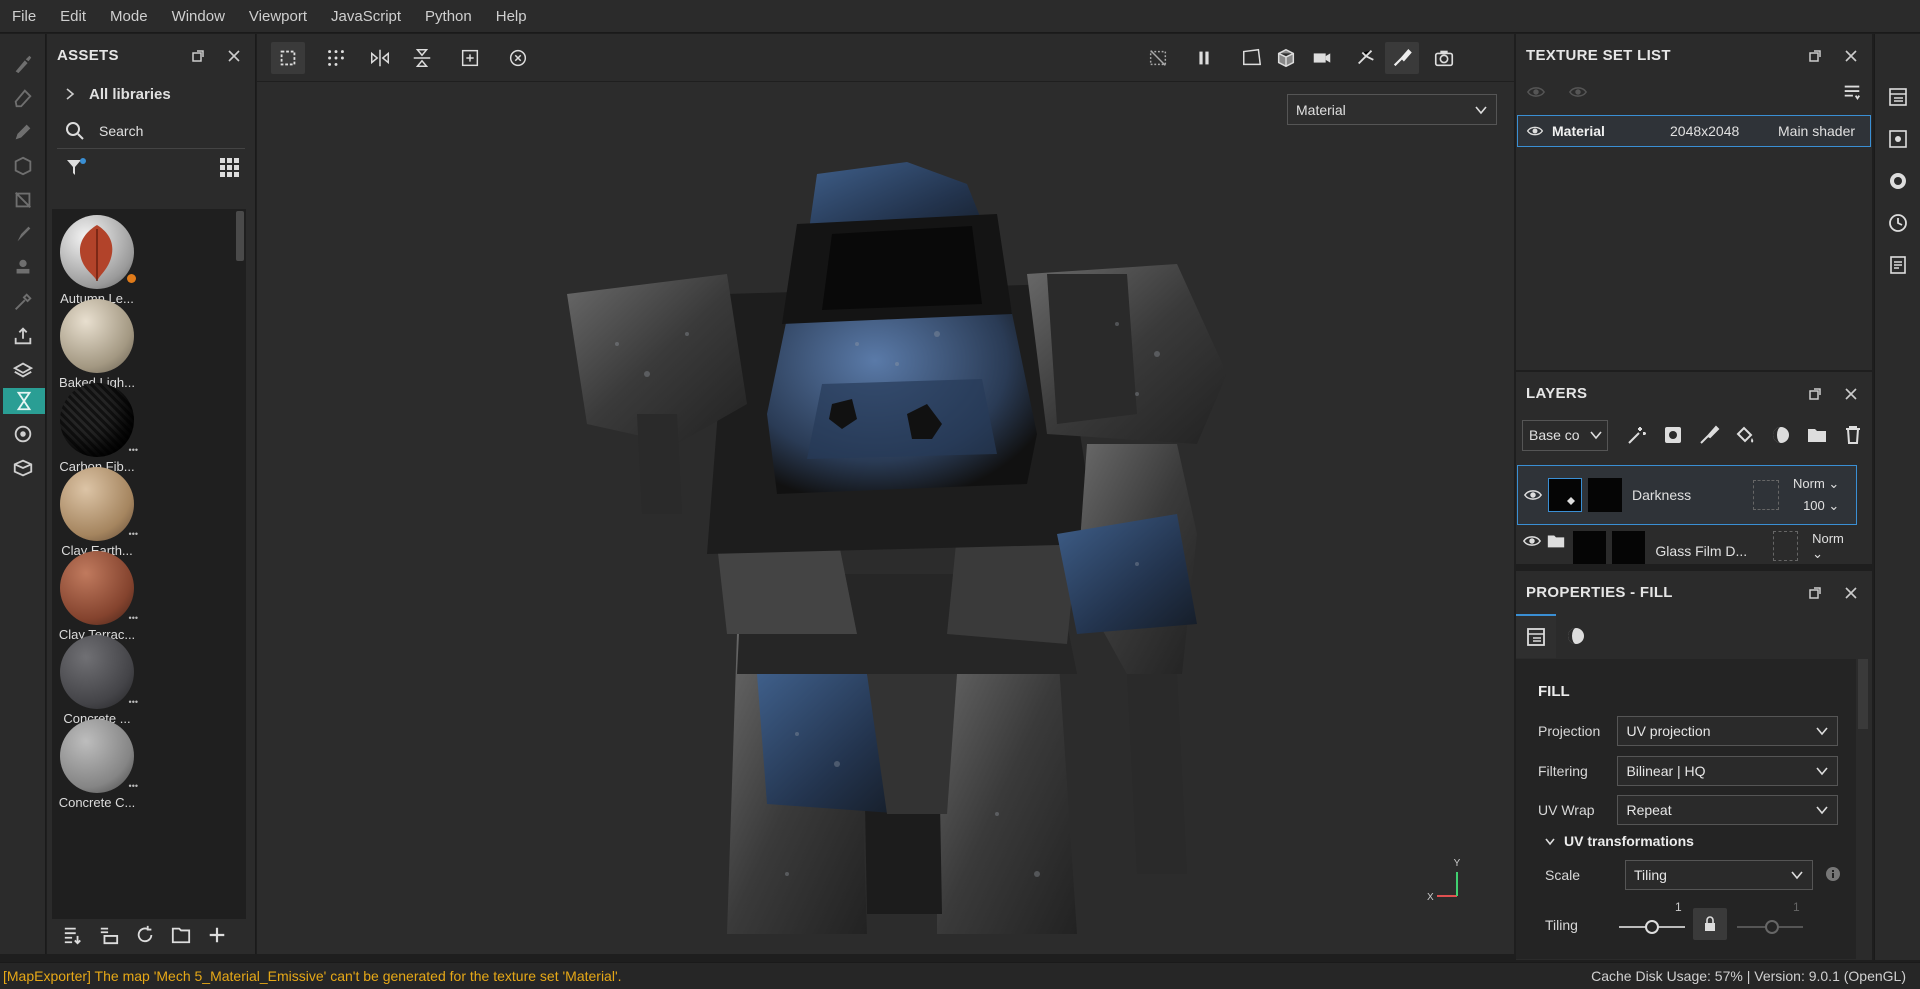 The height and width of the screenshot is (989, 1920). What do you see at coordinates (1833, 875) in the screenshot?
I see `info-icon` at bounding box center [1833, 875].